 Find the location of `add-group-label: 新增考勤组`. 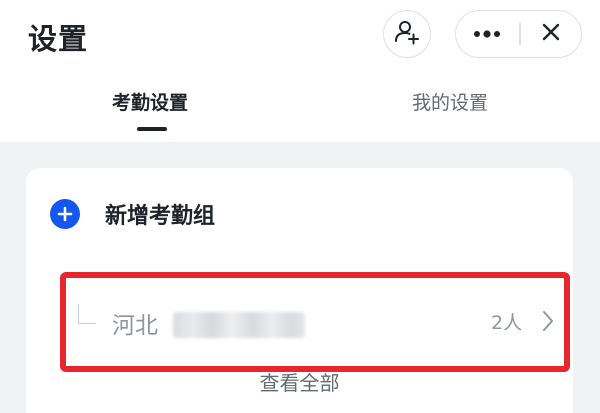

add-group-label: 新增考勤组 is located at coordinates (160, 216).